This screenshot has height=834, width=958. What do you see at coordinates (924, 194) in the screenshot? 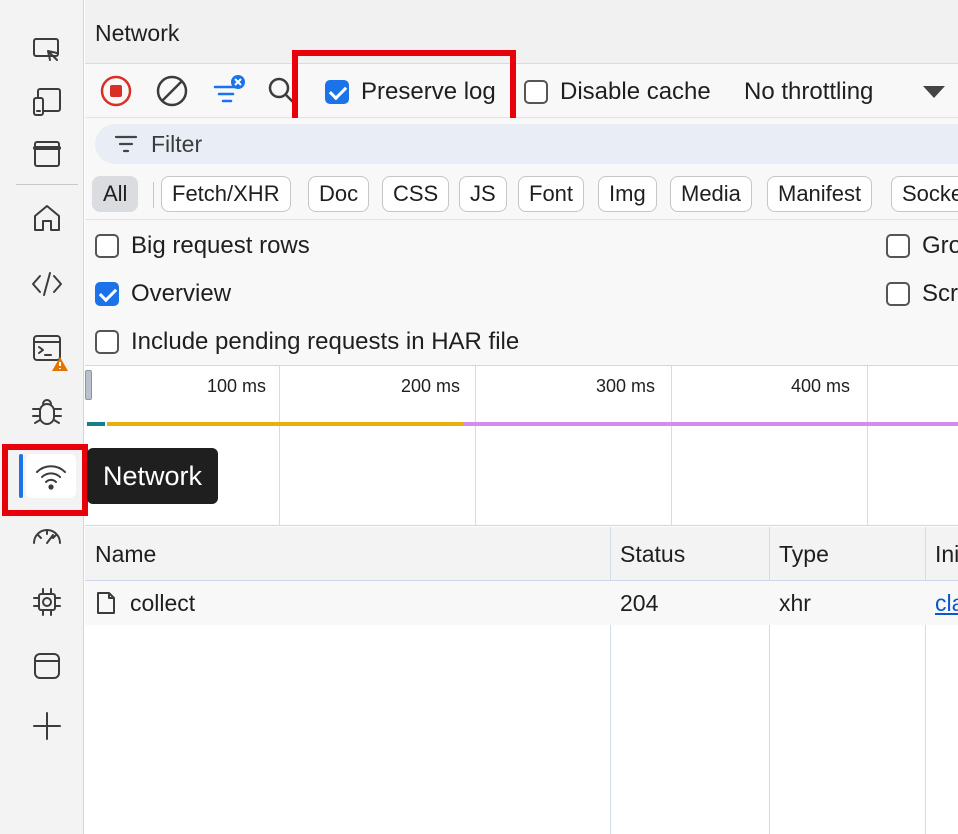
I see `type-chip-socket: Socke` at bounding box center [924, 194].